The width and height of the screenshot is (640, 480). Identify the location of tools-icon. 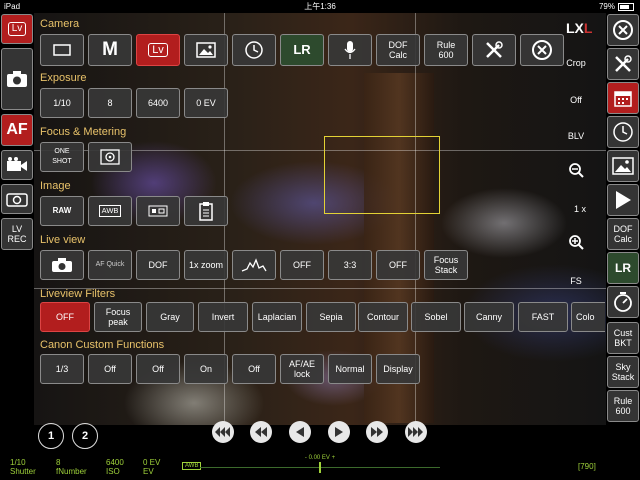
(623, 63).